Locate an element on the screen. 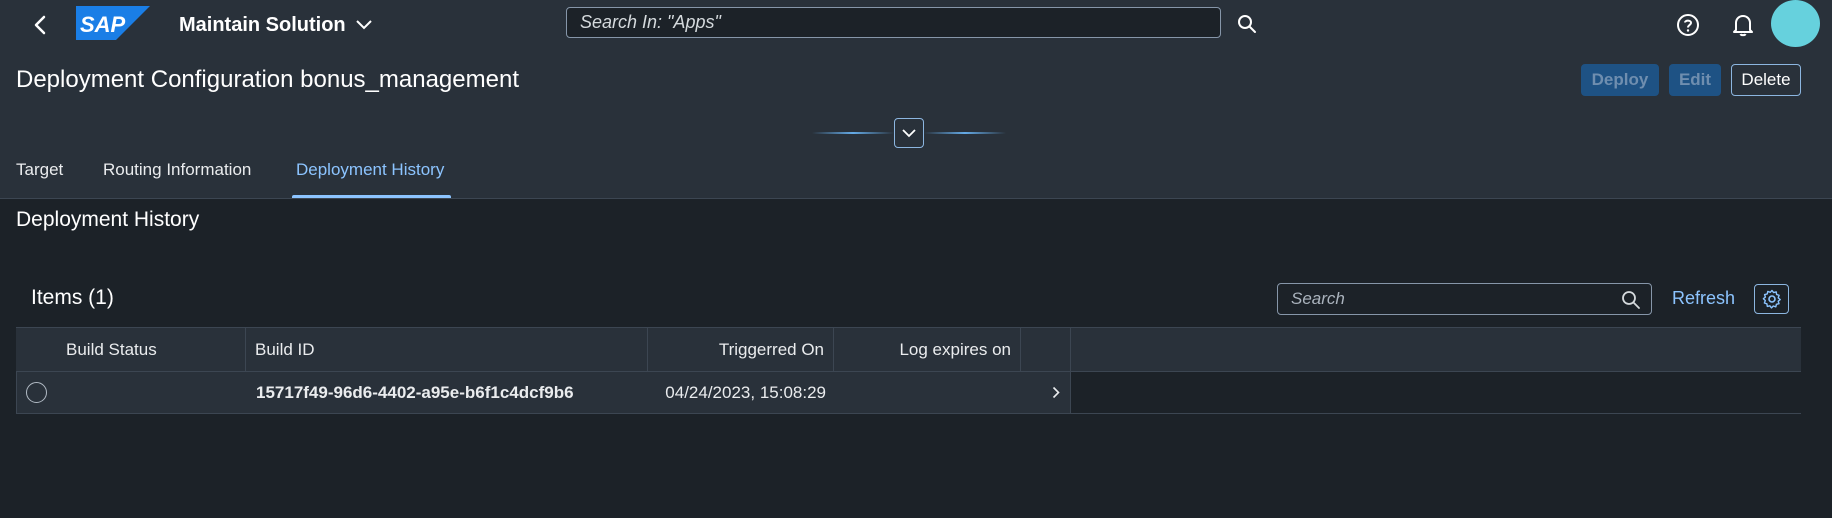 The height and width of the screenshot is (518, 1832). shell-bar: SAP Maintain Solution is located at coordinates (916, 25).